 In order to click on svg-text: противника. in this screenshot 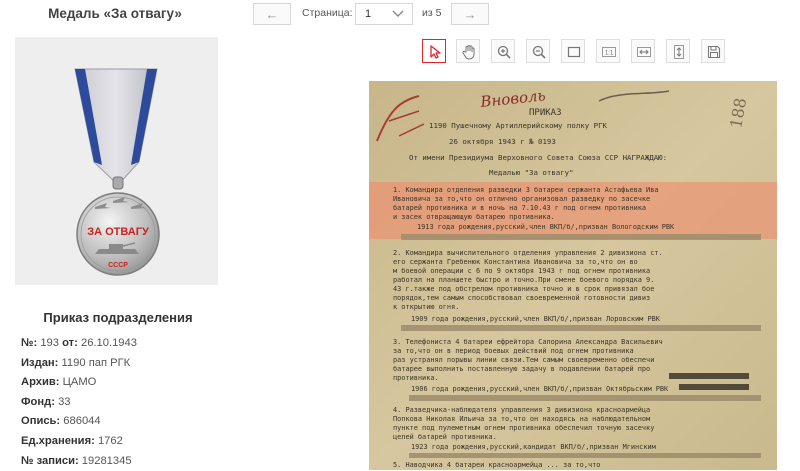, I will do `click(416, 378)`.